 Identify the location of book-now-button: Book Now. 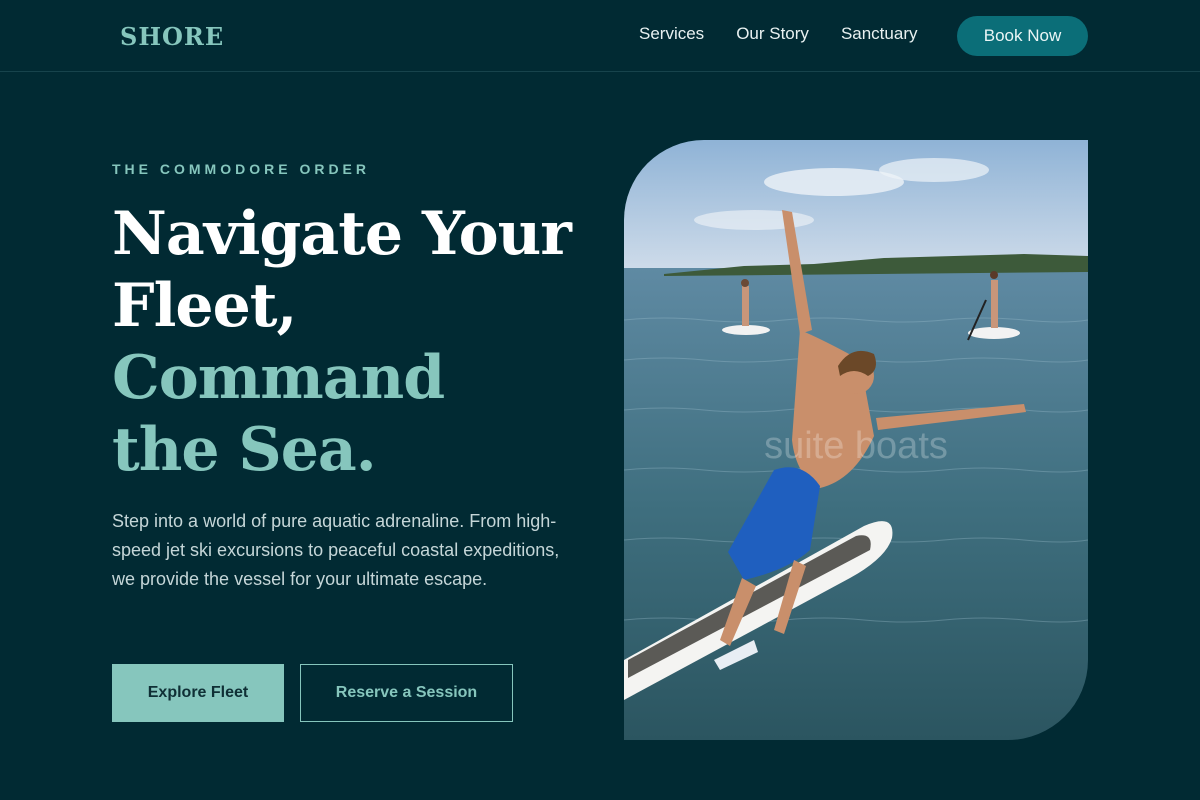
(1022, 36).